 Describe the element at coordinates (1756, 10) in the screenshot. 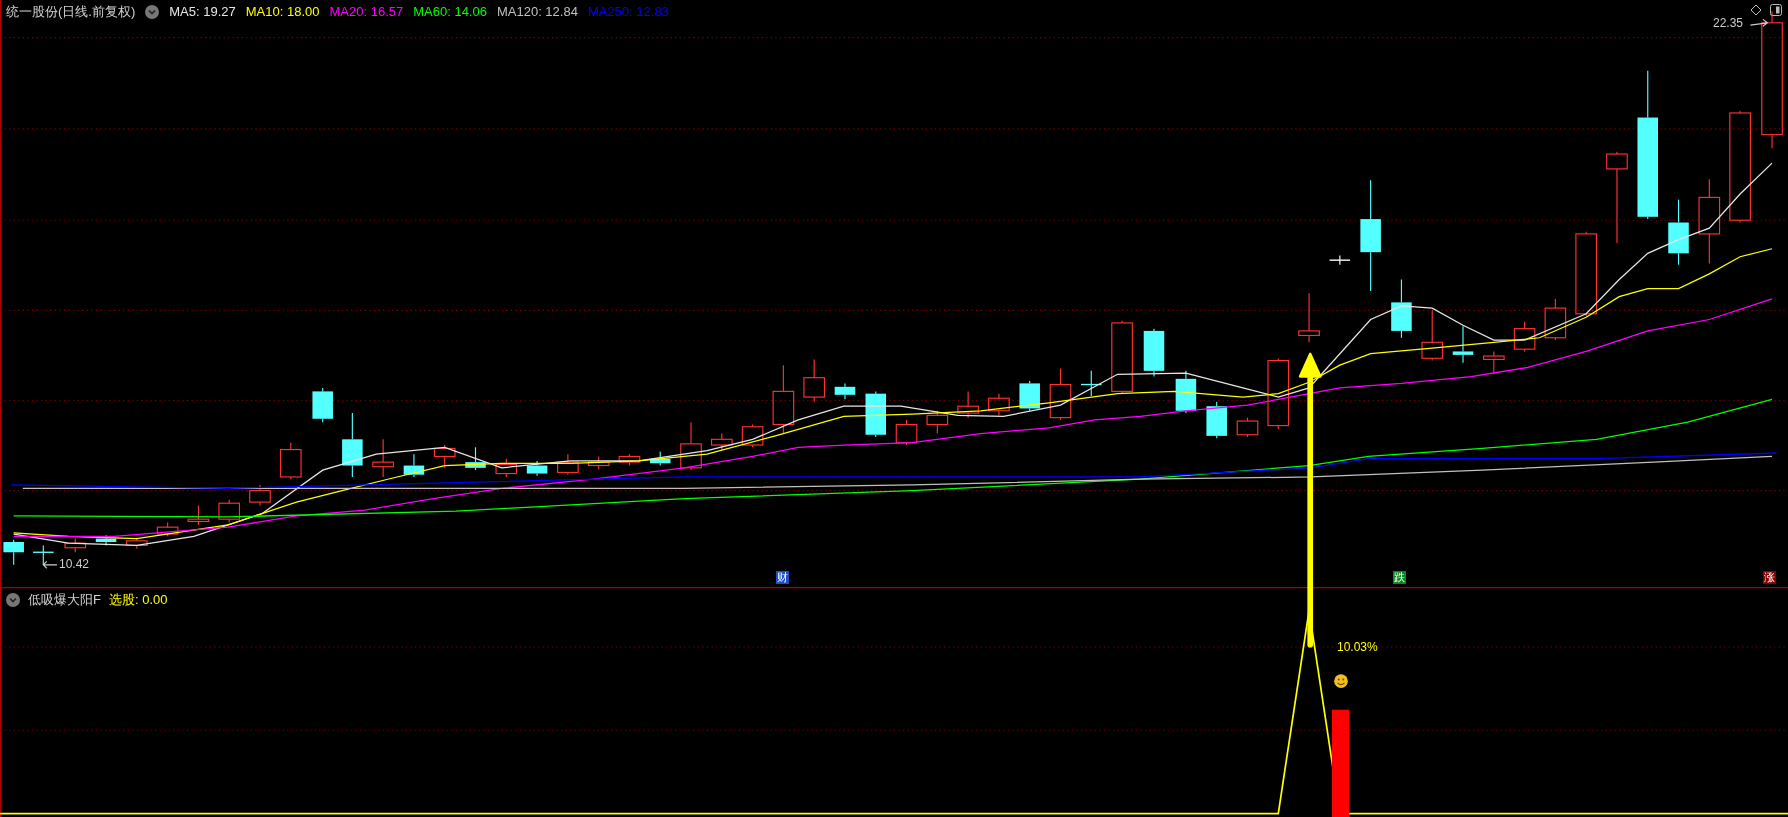

I see `diamond-icon` at that location.